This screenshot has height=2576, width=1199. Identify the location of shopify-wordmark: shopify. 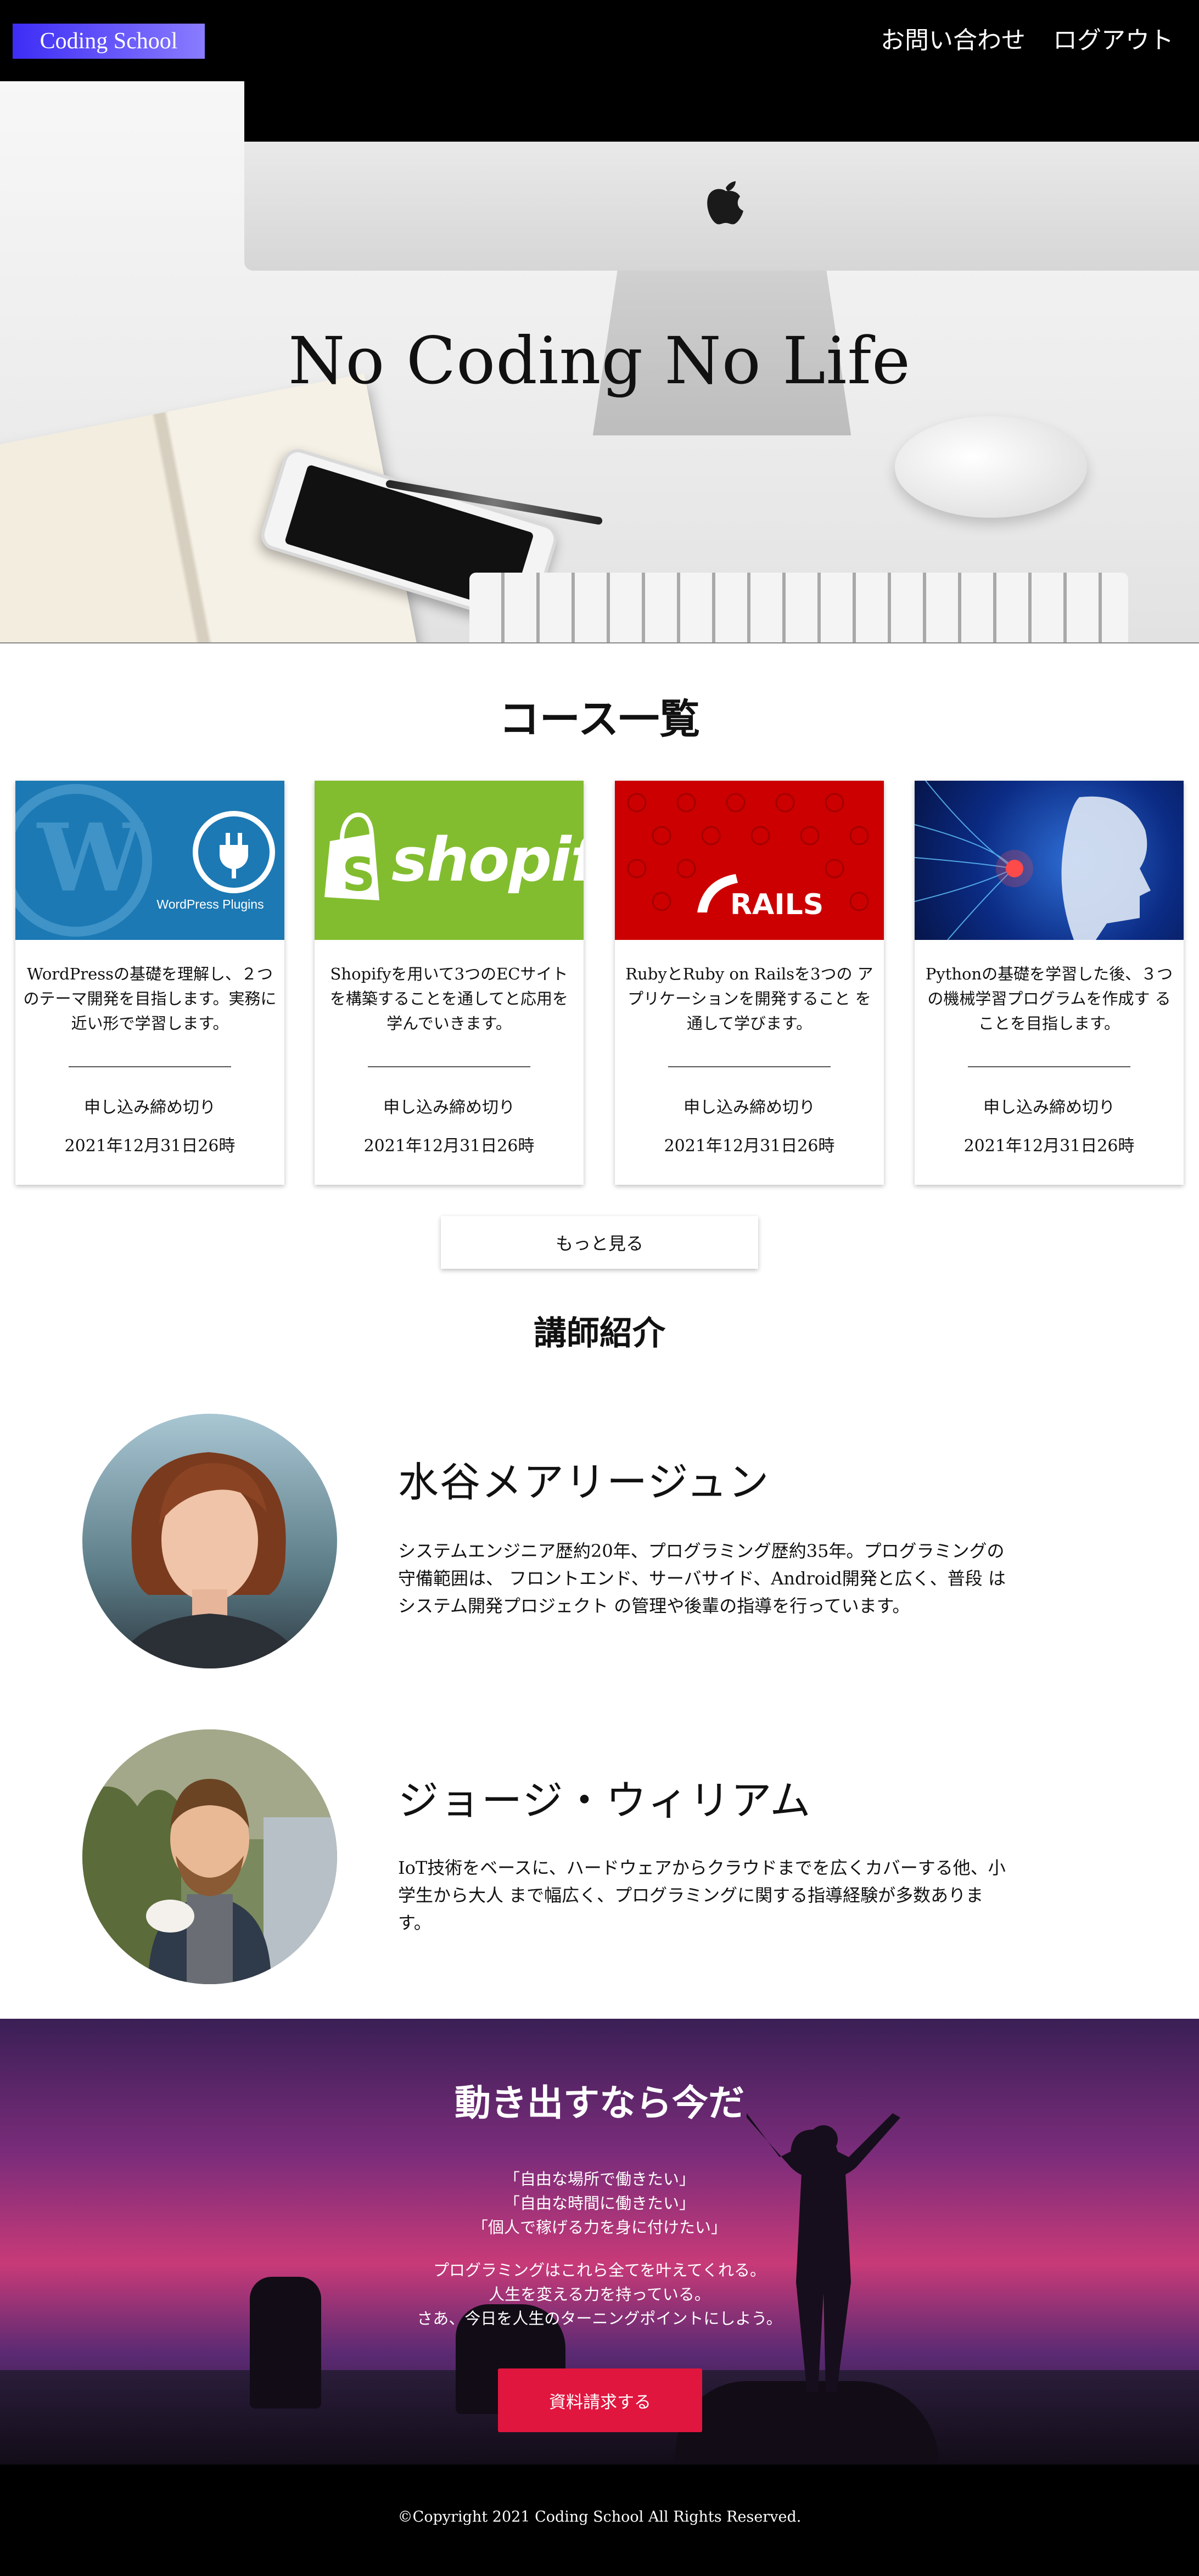
(488, 860).